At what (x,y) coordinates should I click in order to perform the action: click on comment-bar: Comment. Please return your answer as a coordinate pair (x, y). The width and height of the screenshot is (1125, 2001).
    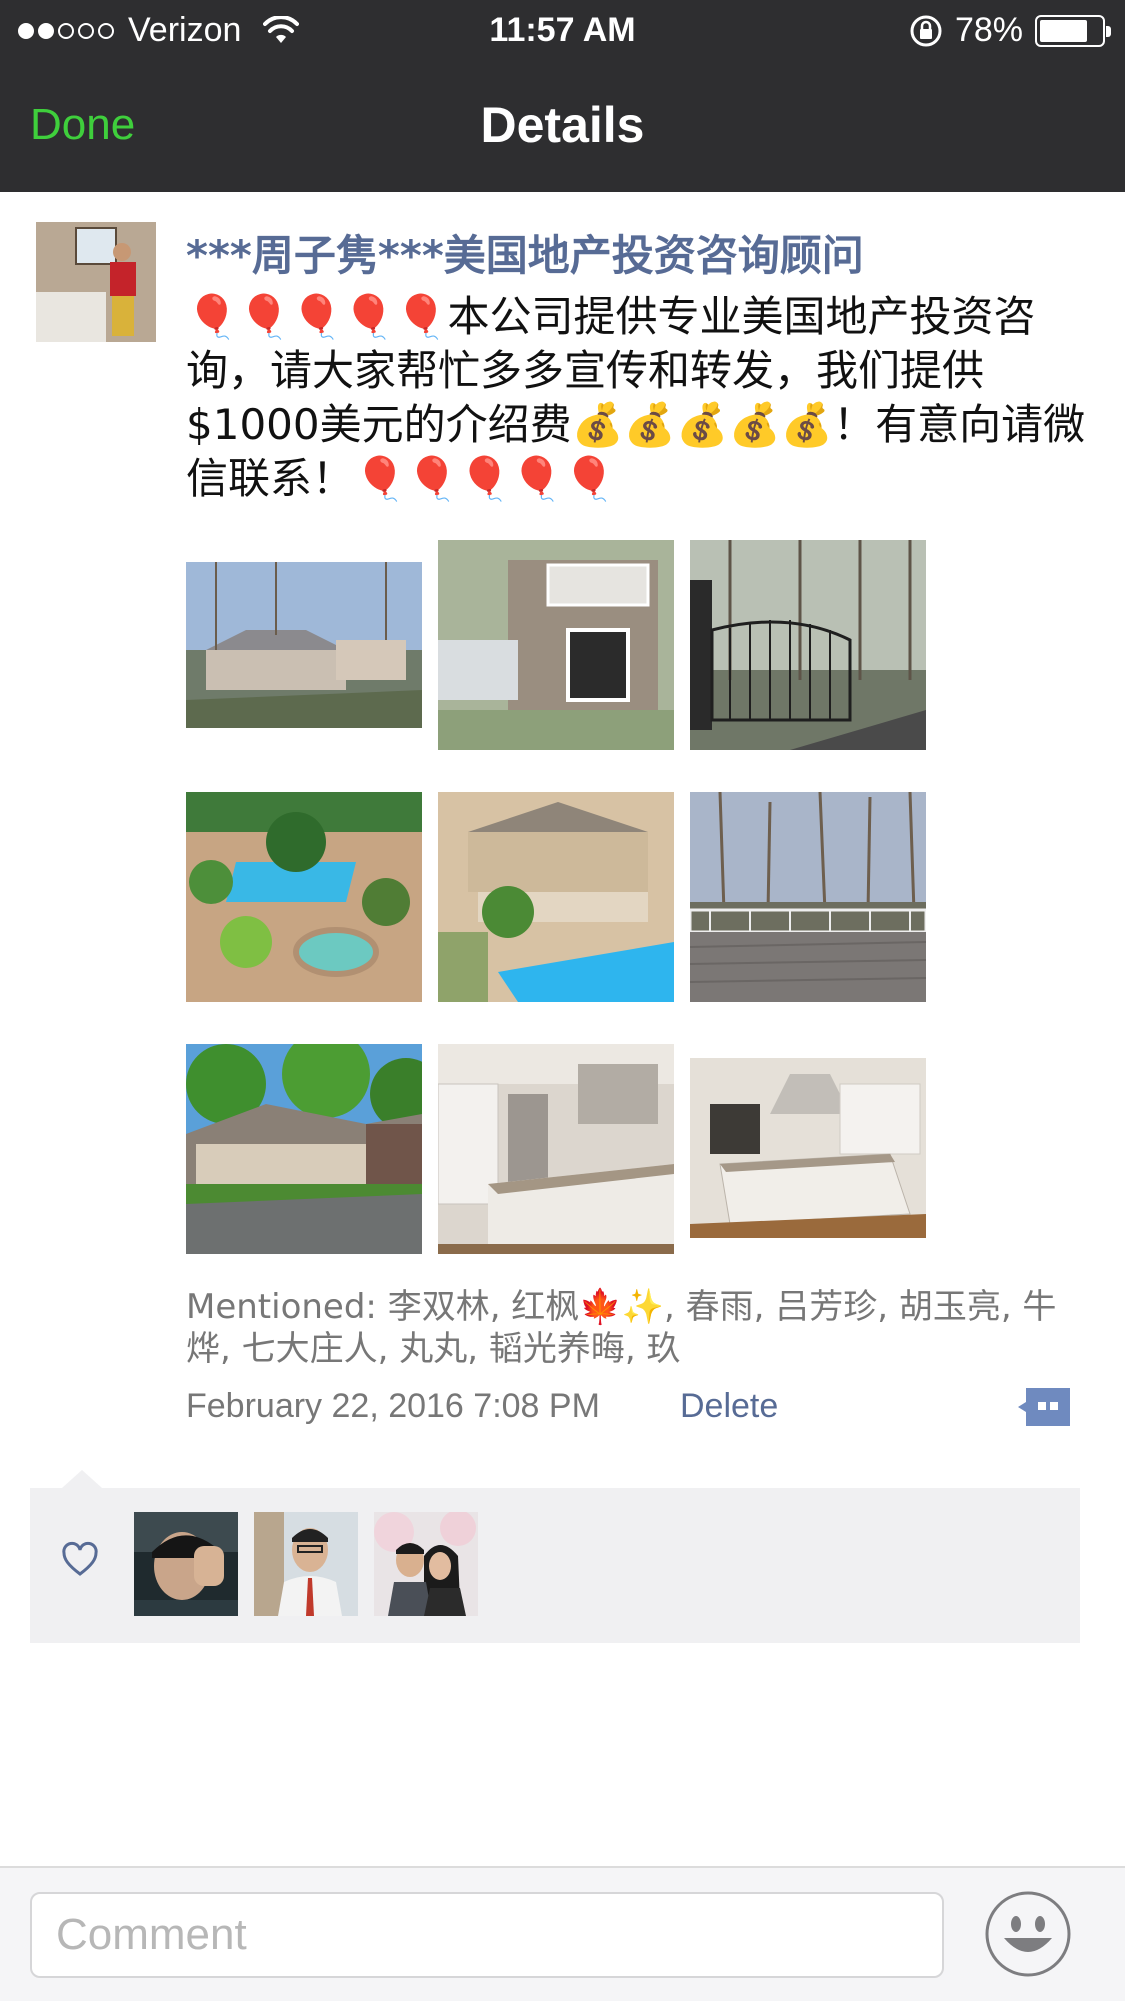
    Looking at the image, I should click on (562, 1934).